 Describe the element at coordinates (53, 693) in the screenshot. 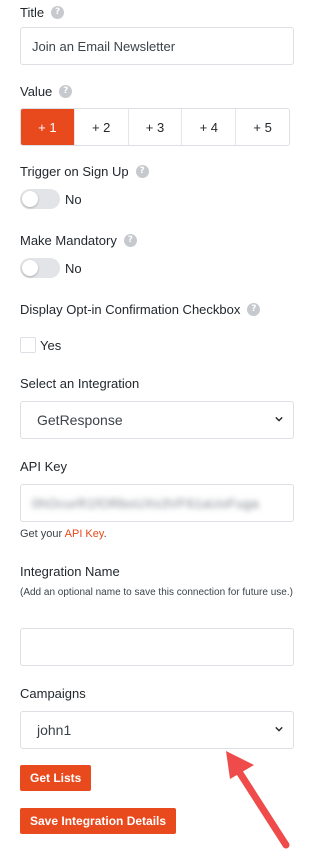

I see `campaigns-label: Campaigns` at that location.